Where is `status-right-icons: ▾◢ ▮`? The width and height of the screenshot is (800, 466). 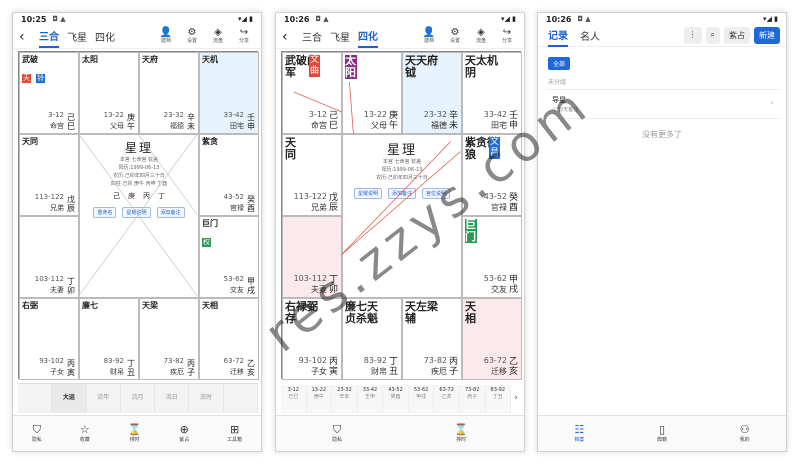 status-right-icons: ▾◢ ▮ is located at coordinates (245, 19).